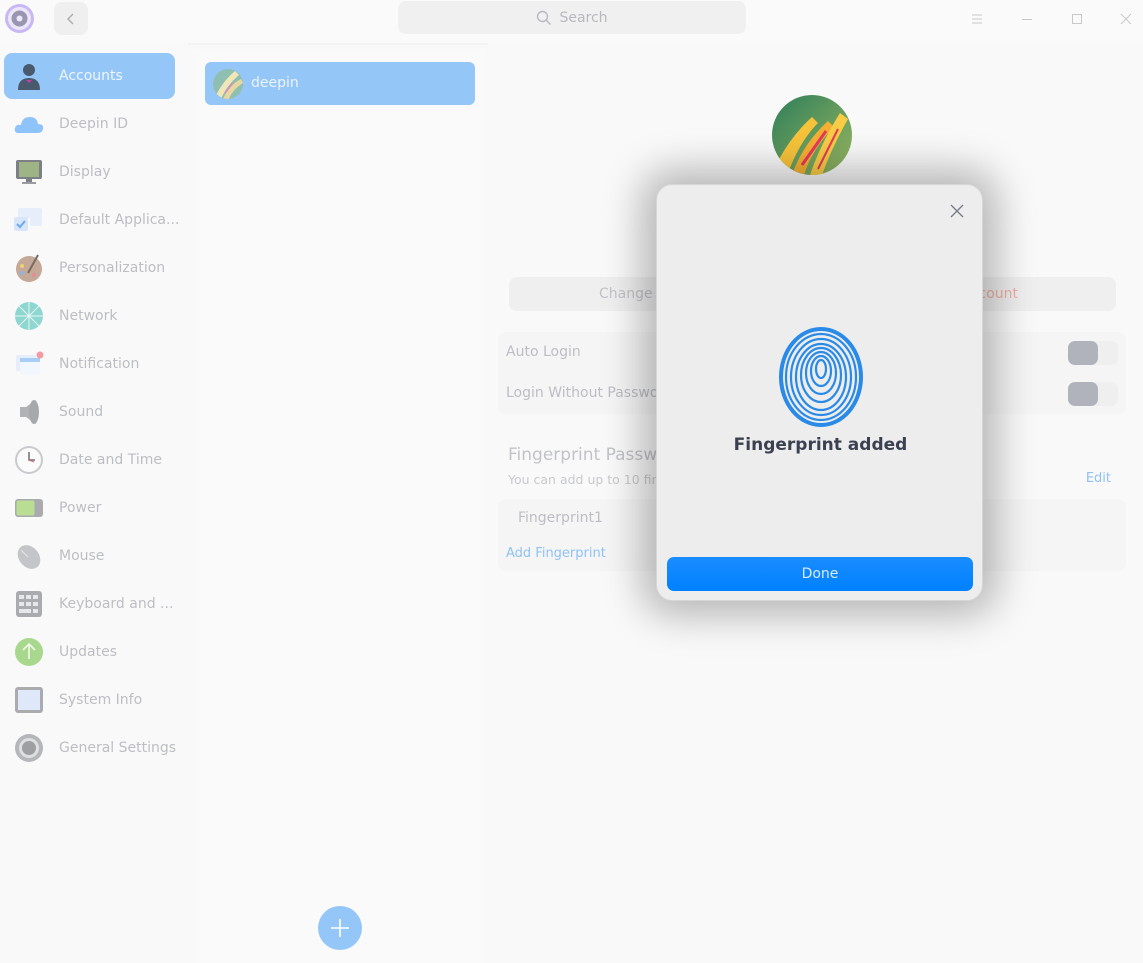 The width and height of the screenshot is (1143, 963). I want to click on title-bar: Search, so click(571, 21).